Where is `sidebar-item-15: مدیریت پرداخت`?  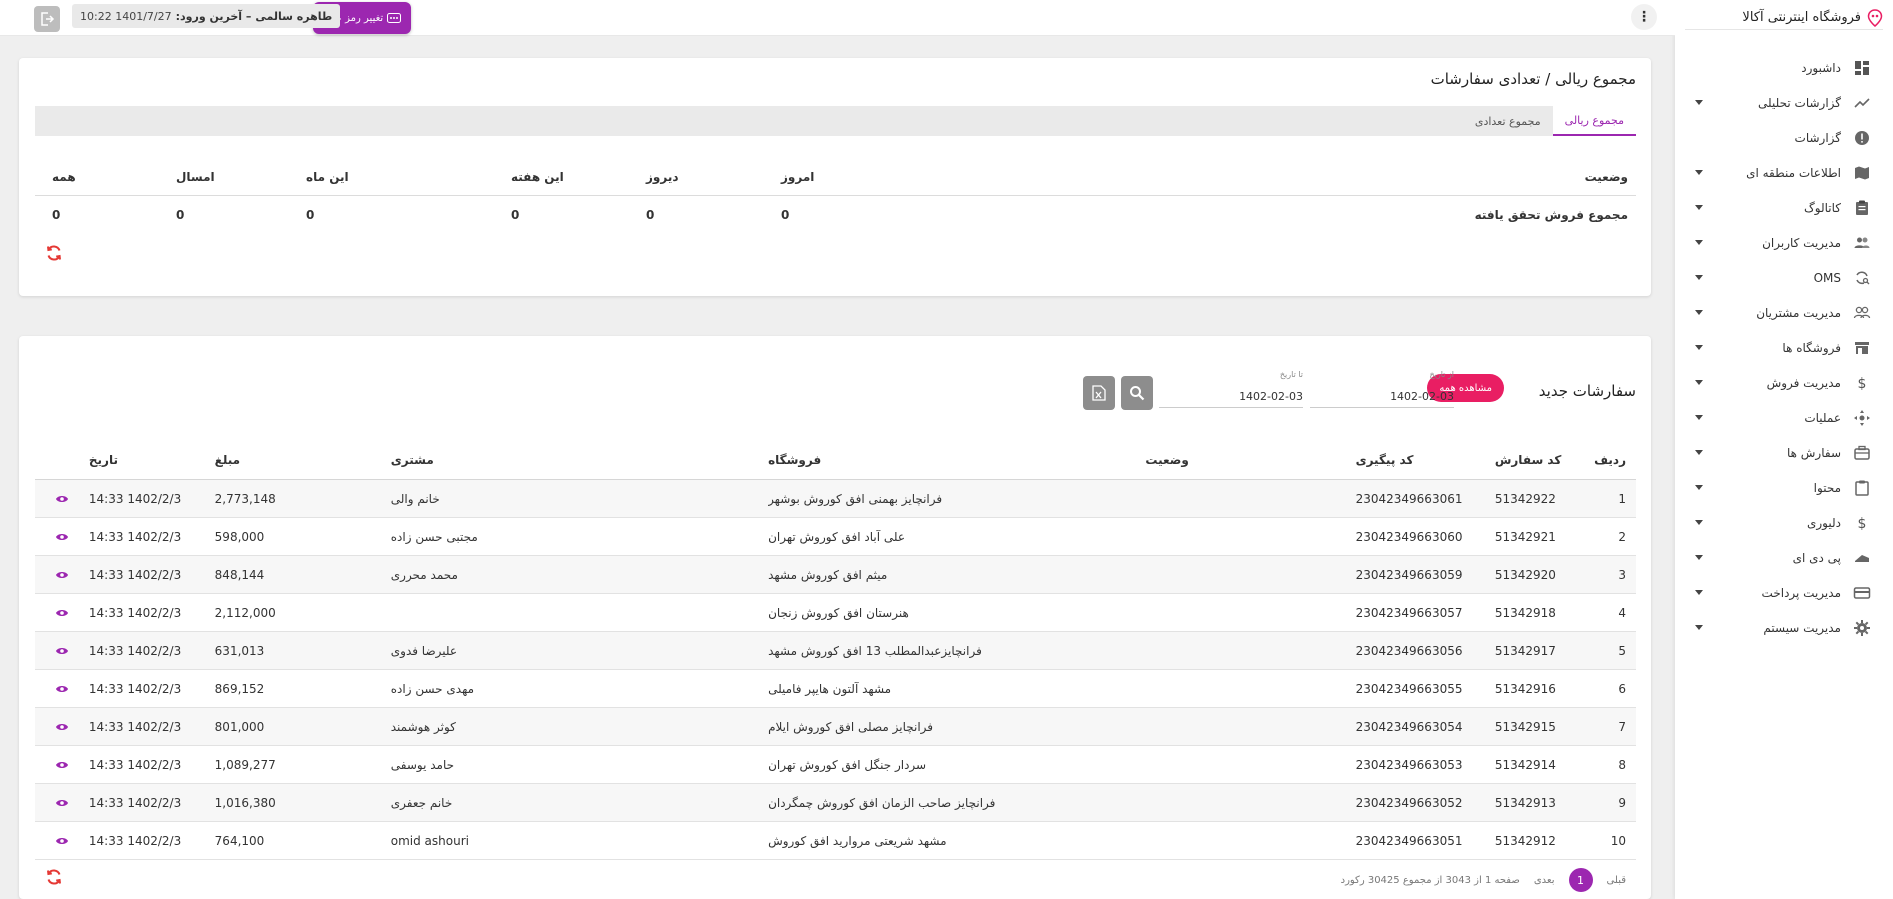 sidebar-item-15: مدیریت پرداخت is located at coordinates (1784, 592).